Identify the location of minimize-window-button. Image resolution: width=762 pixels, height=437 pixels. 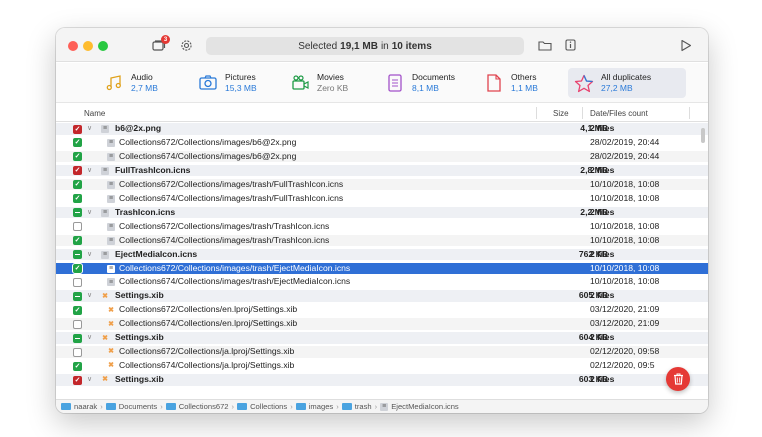
(88, 46).